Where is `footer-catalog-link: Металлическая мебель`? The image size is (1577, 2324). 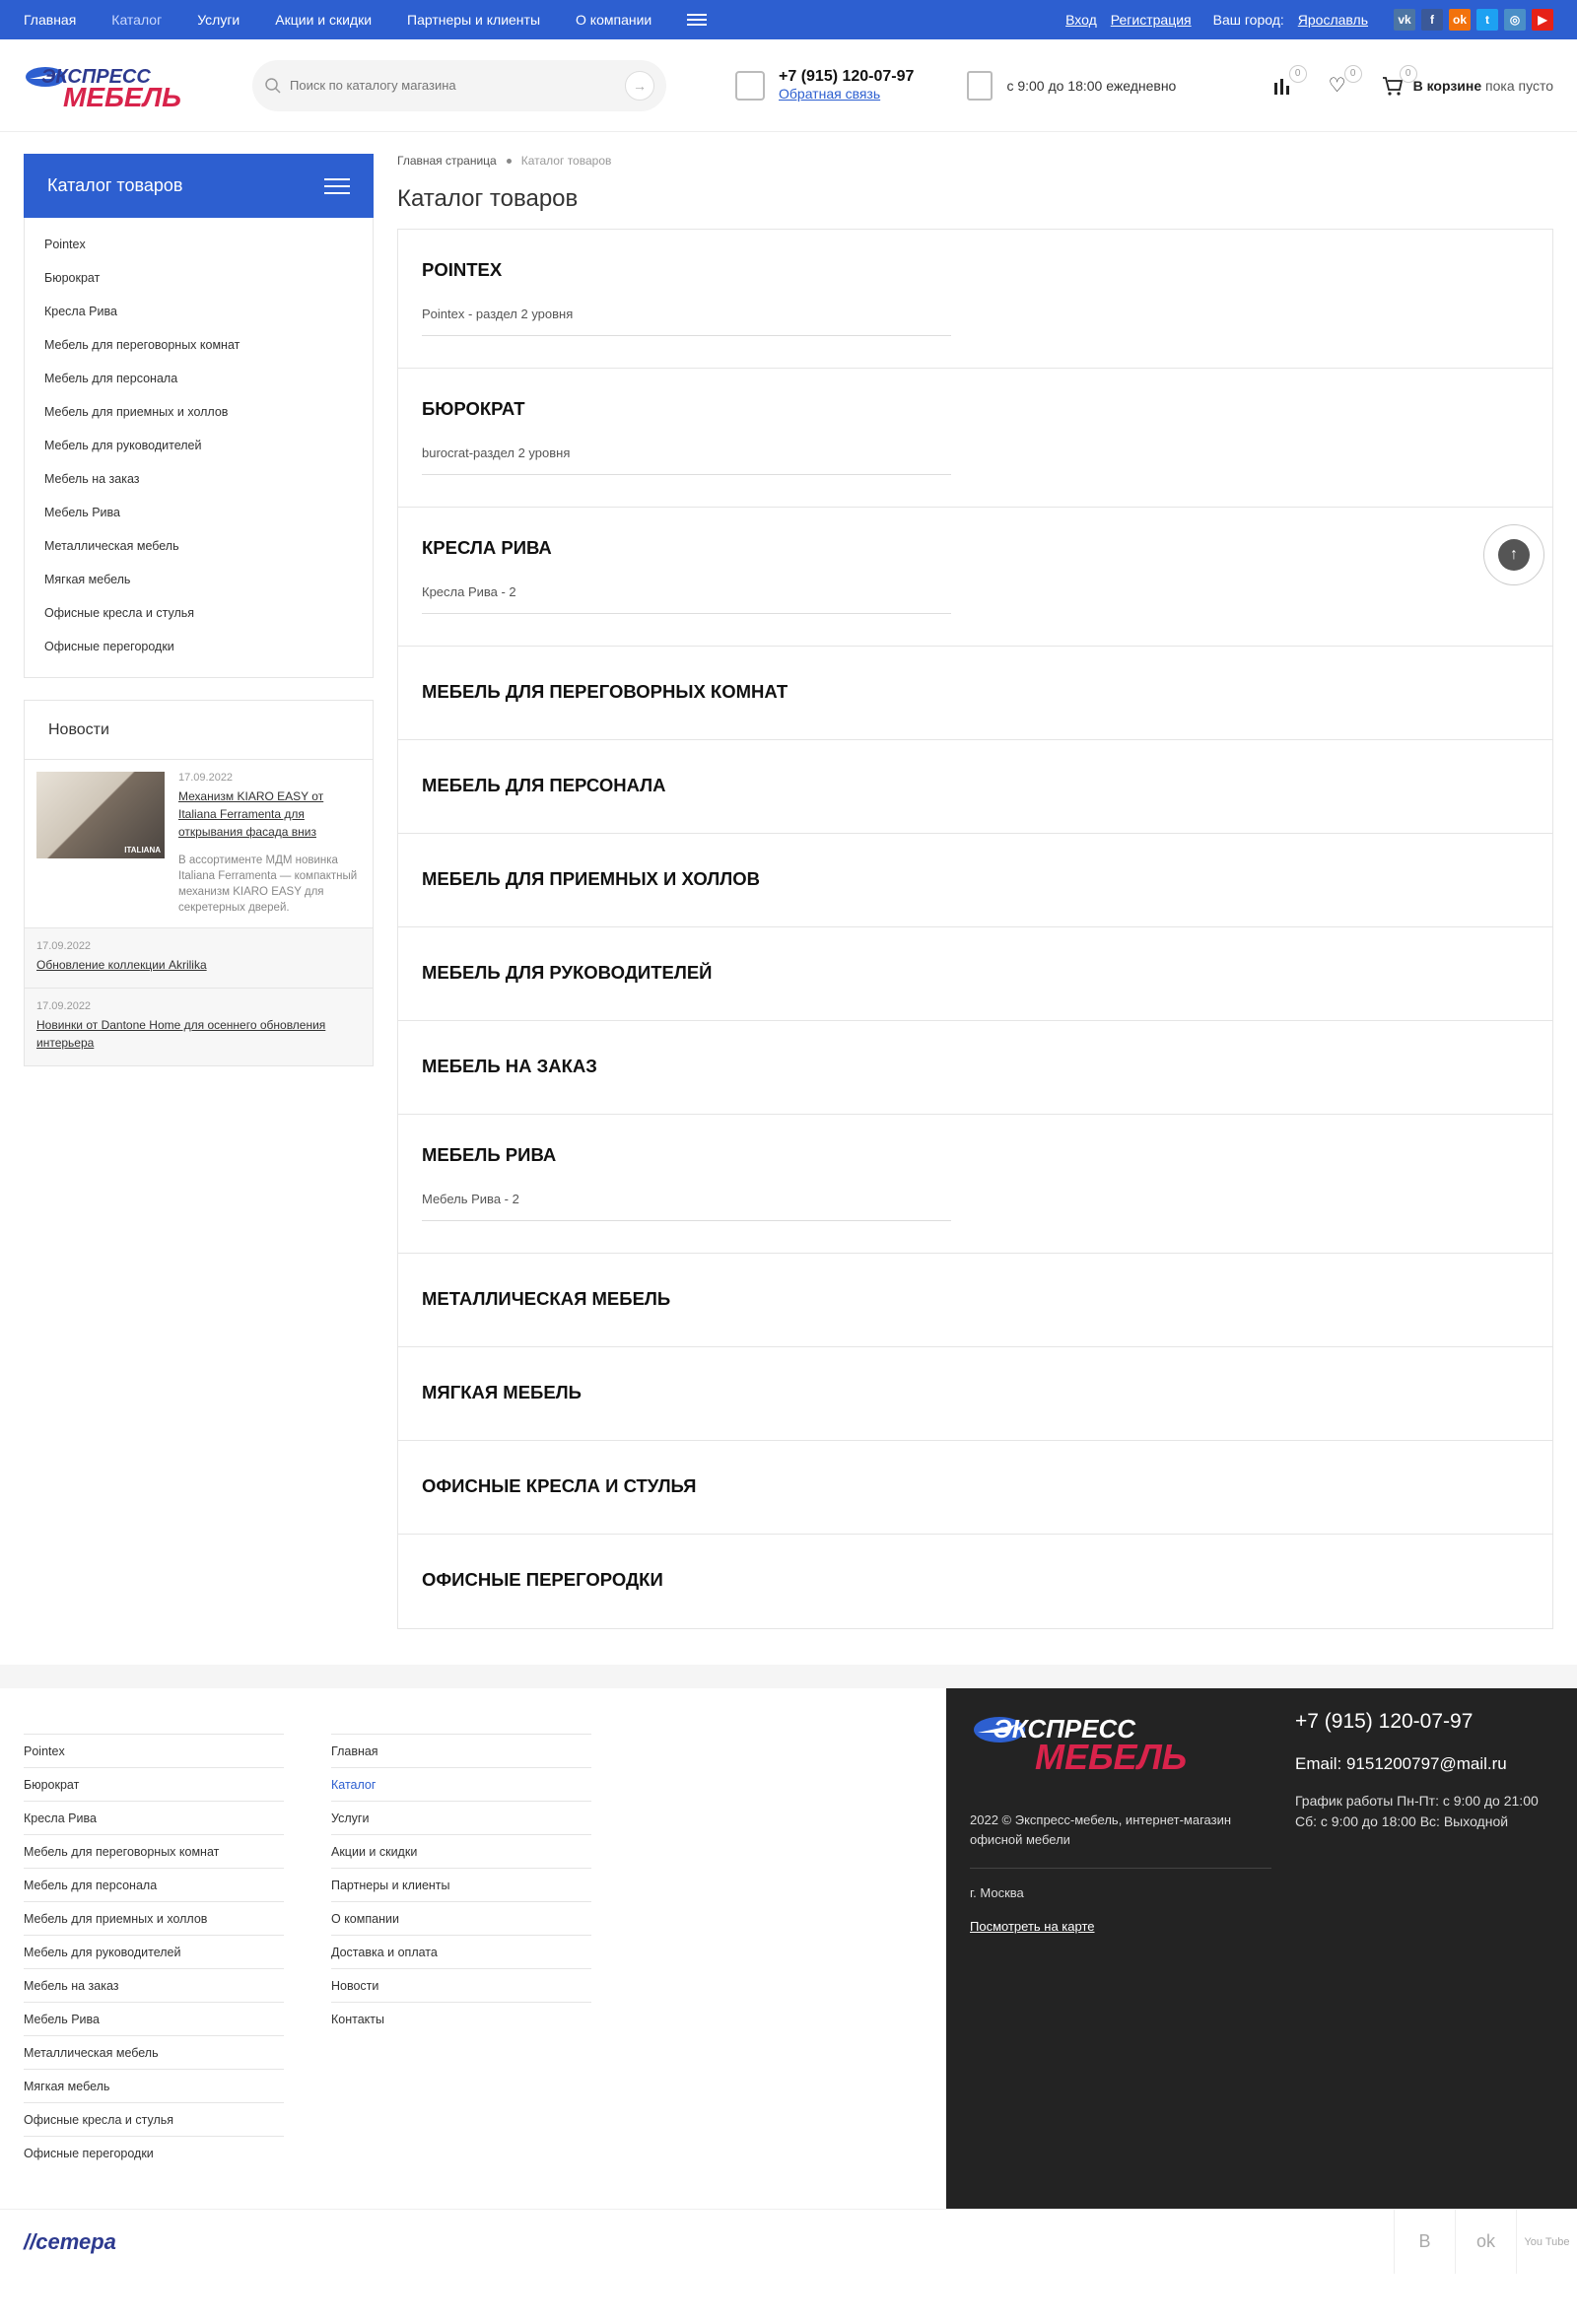 footer-catalog-link: Металлическая мебель is located at coordinates (154, 2052).